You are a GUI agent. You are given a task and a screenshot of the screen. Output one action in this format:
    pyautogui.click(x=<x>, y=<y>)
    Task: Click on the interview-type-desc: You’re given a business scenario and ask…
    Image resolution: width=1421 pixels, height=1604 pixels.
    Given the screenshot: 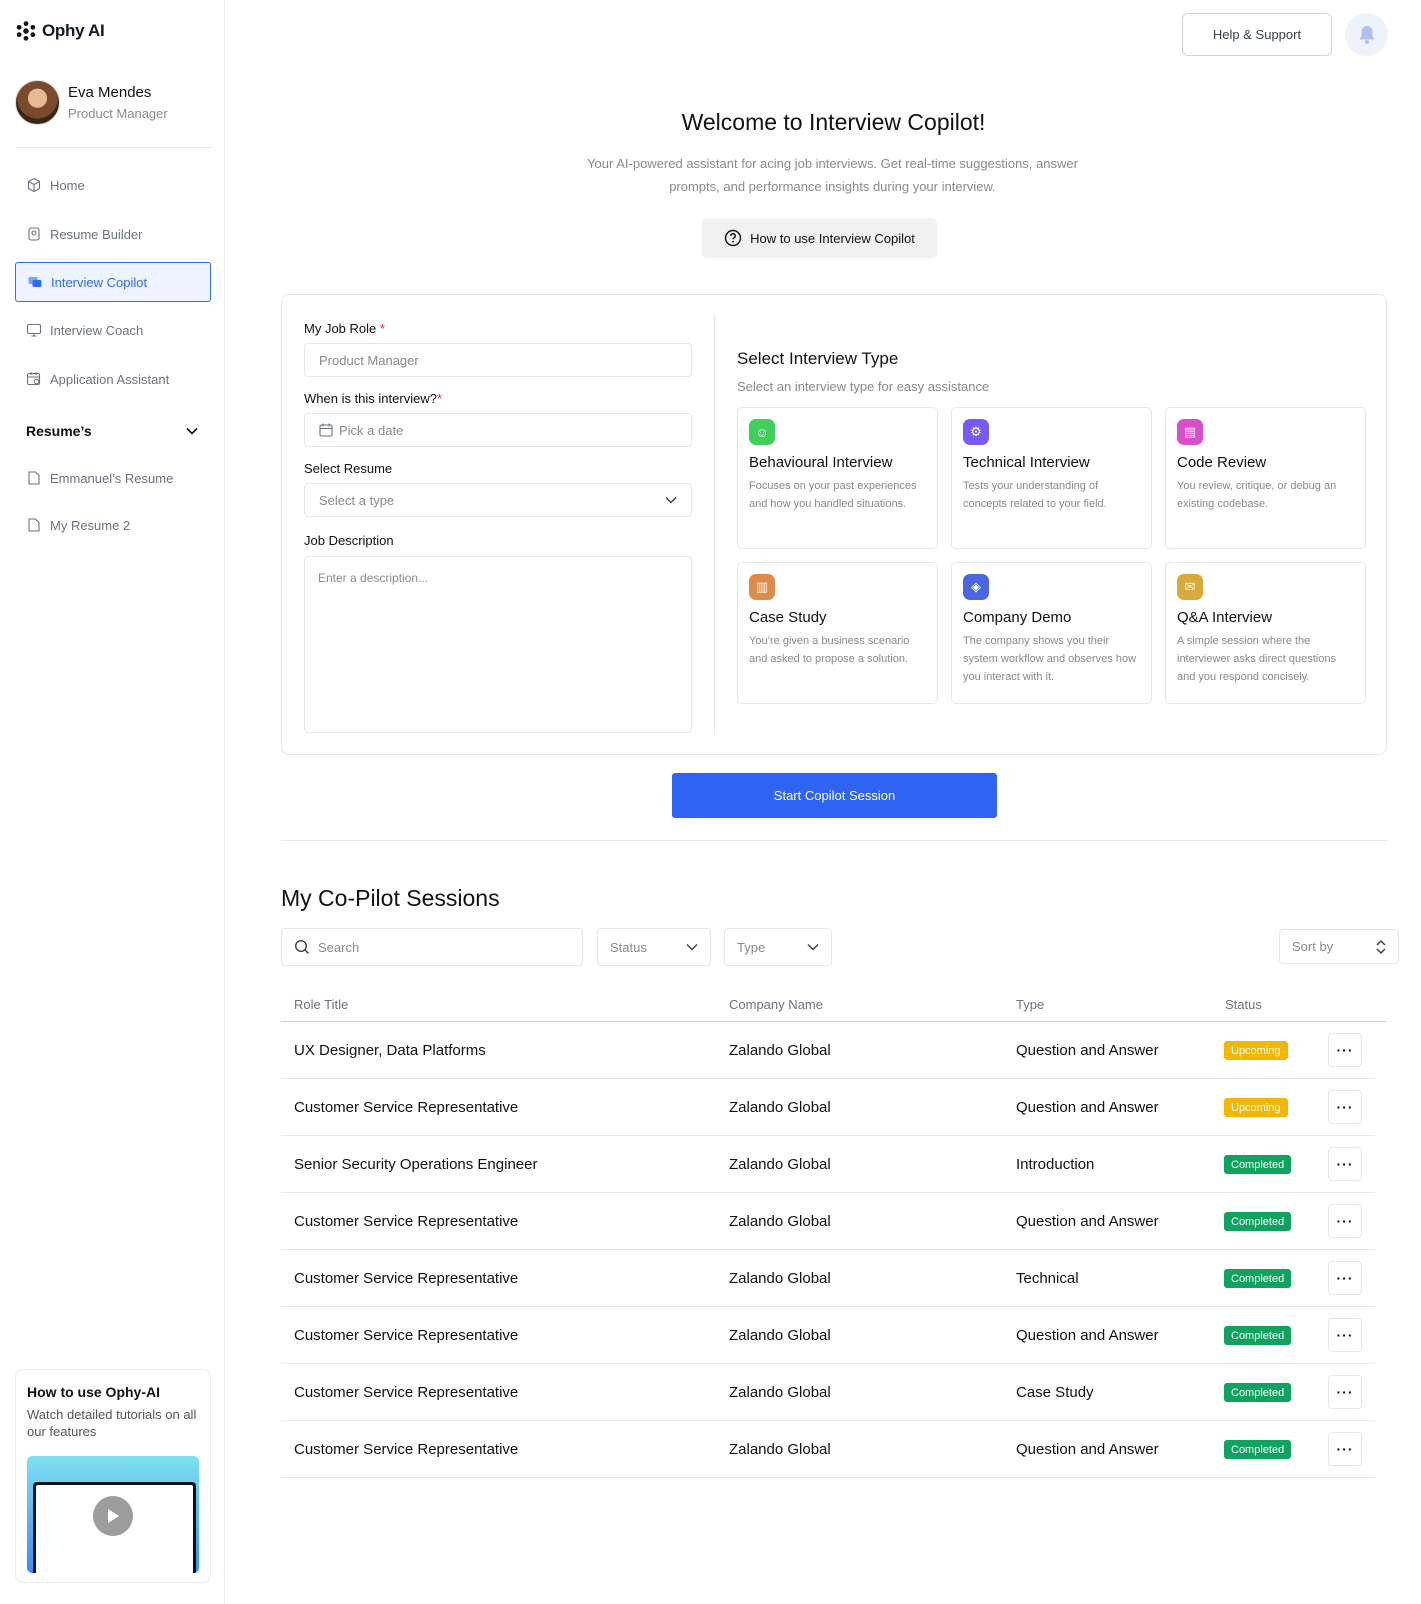 What is the action you would take?
    pyautogui.click(x=829, y=650)
    